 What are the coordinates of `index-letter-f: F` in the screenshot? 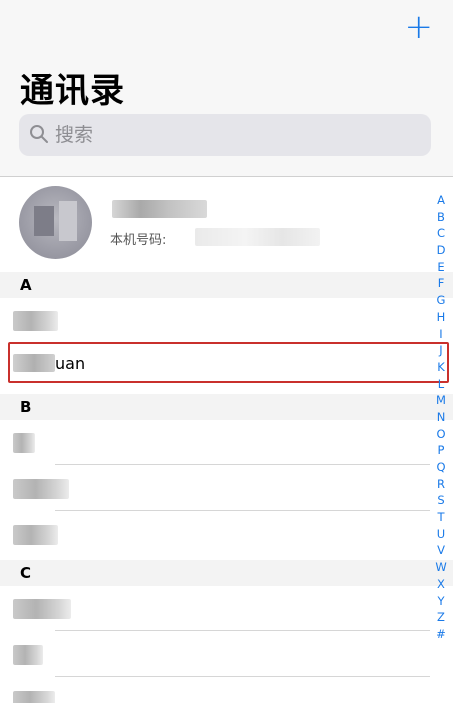 It's located at (441, 283).